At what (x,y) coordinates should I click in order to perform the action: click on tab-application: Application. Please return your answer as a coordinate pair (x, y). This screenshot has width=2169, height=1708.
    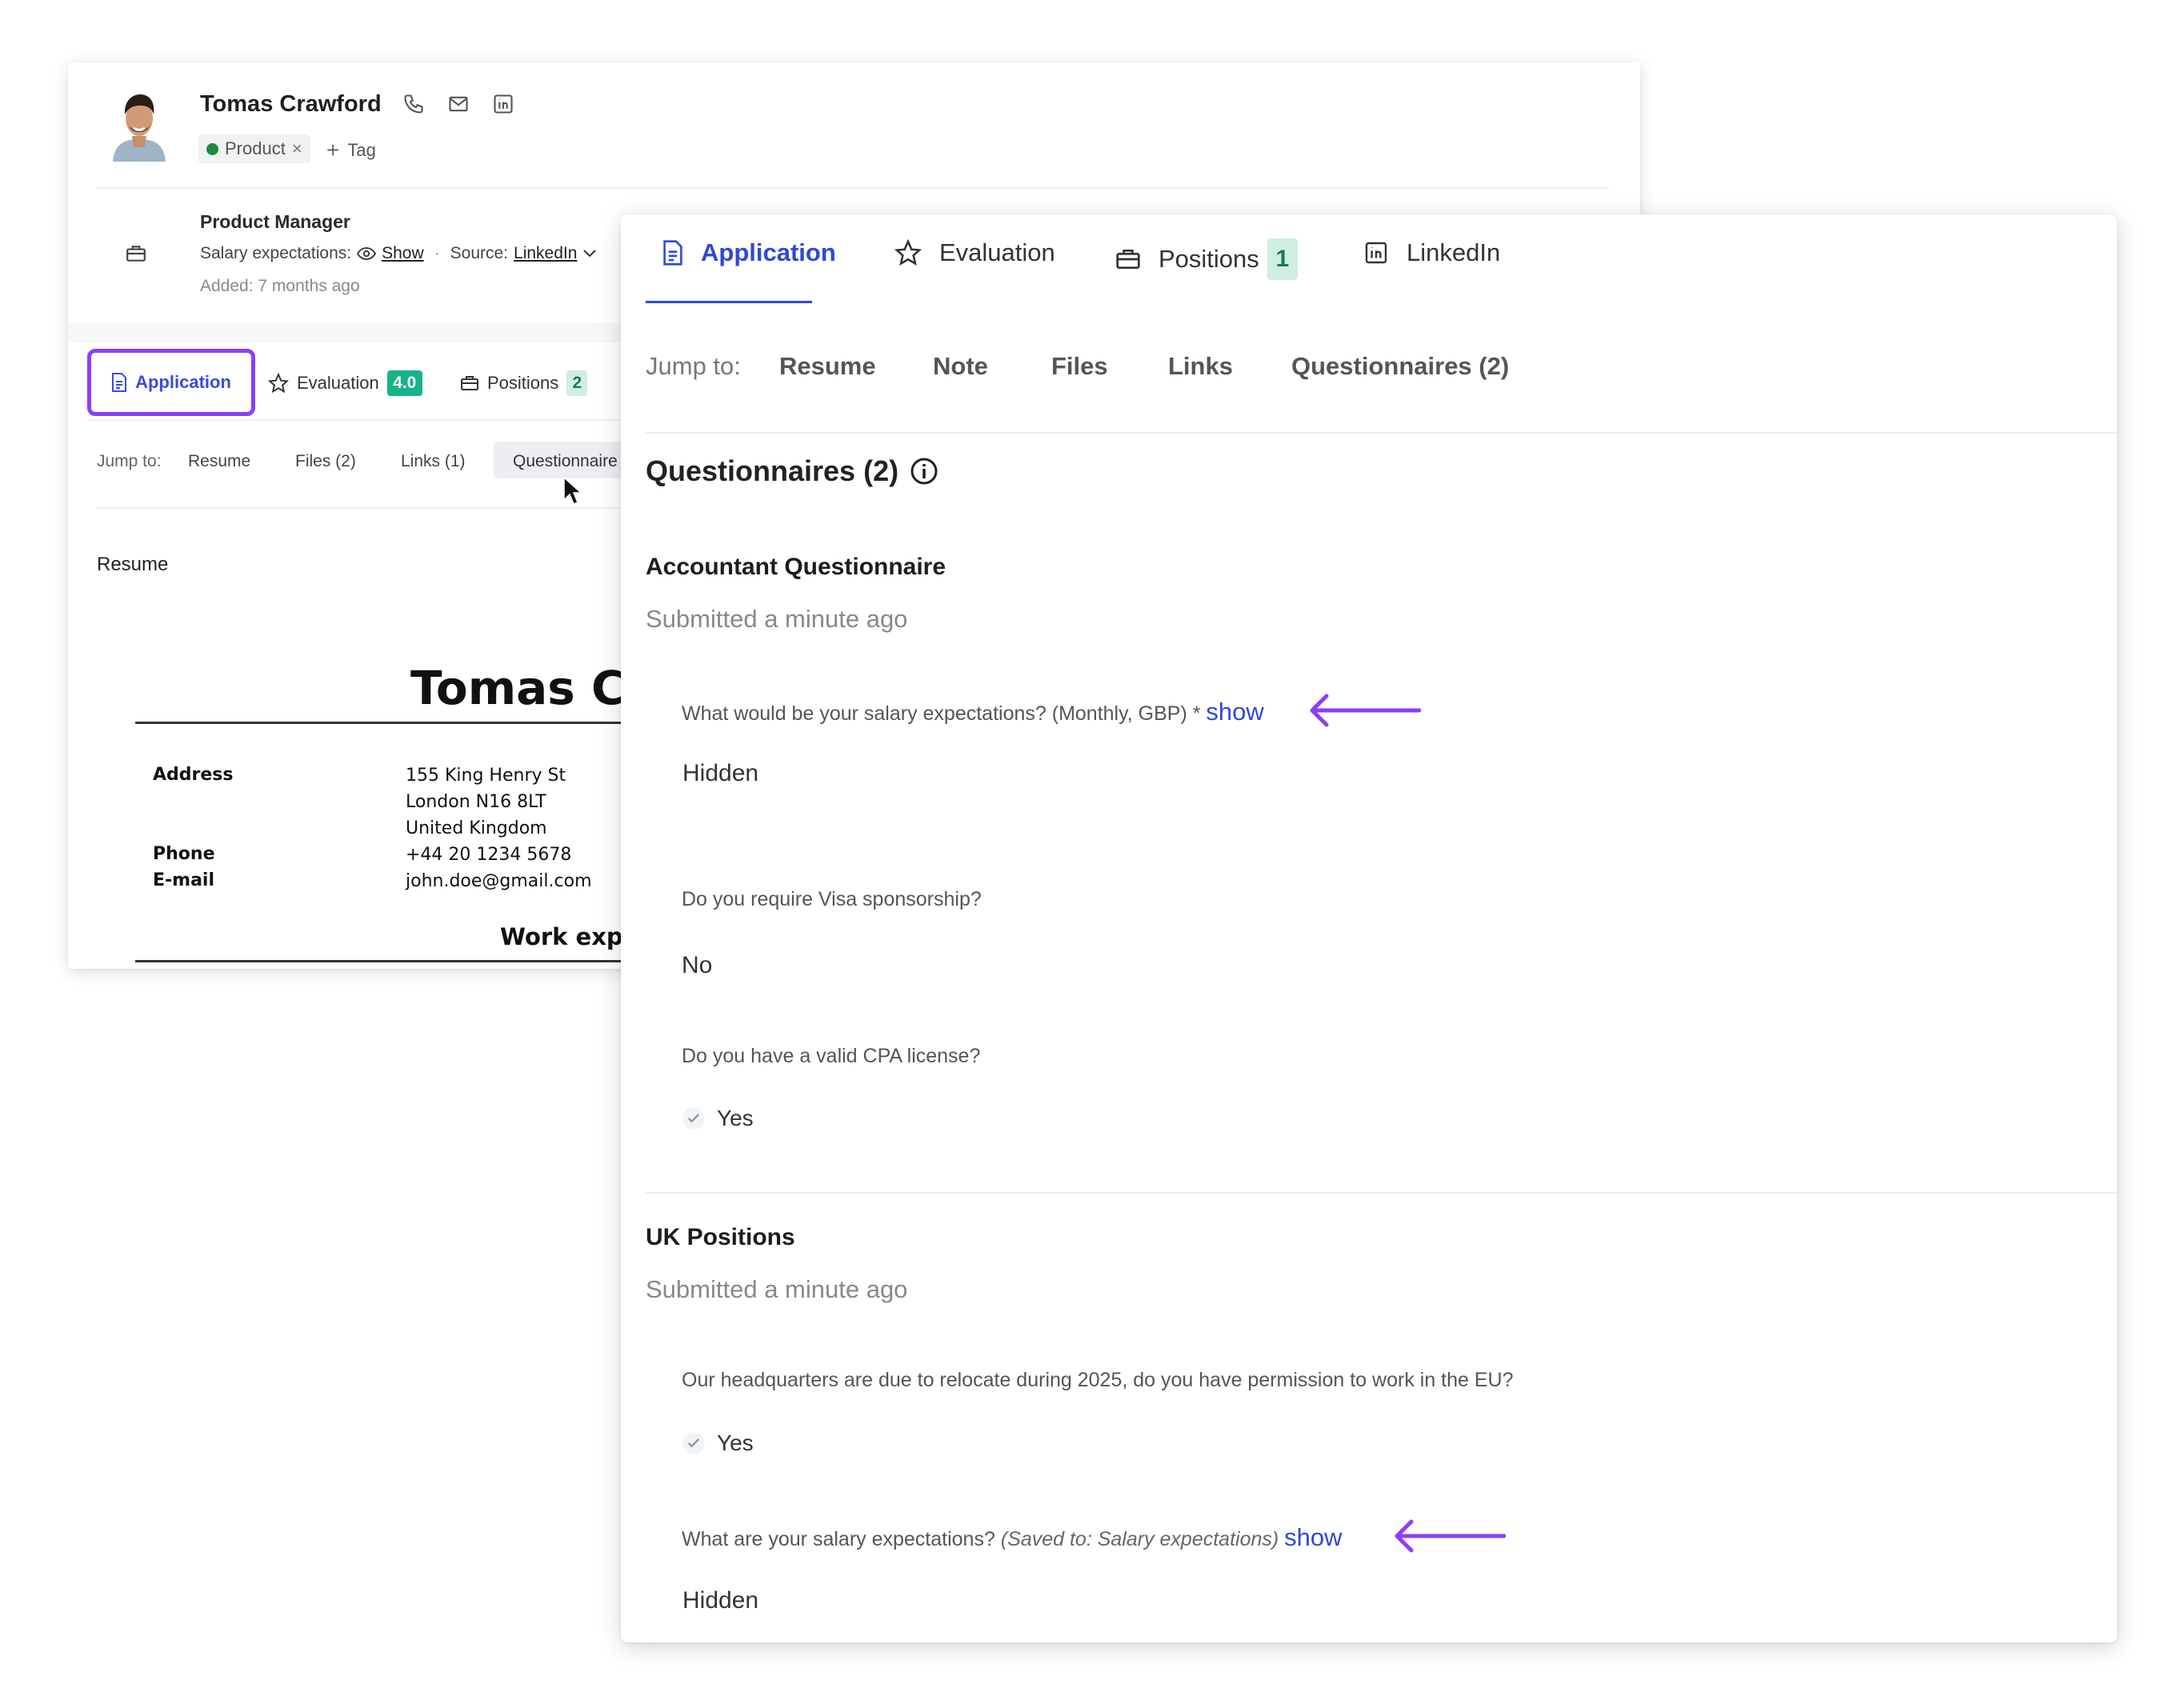
    Looking at the image, I should click on (749, 252).